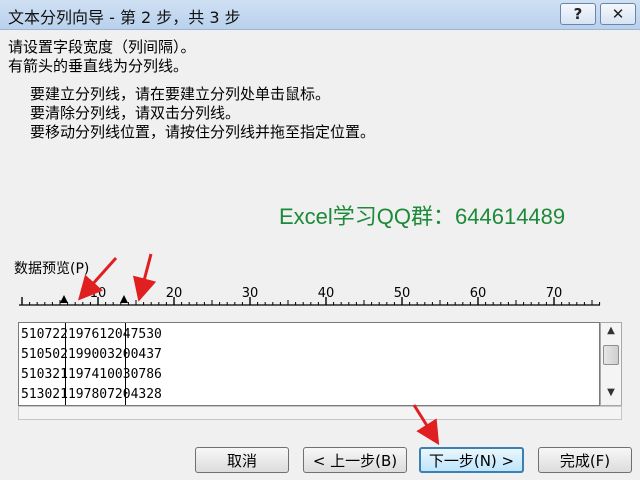 This screenshot has width=640, height=480. I want to click on instruction-bullet-2: 要清除分列线，请双击分列线。, so click(135, 113).